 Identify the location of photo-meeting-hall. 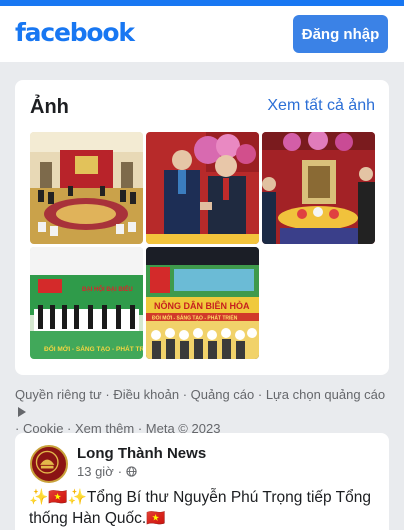
(86, 188).